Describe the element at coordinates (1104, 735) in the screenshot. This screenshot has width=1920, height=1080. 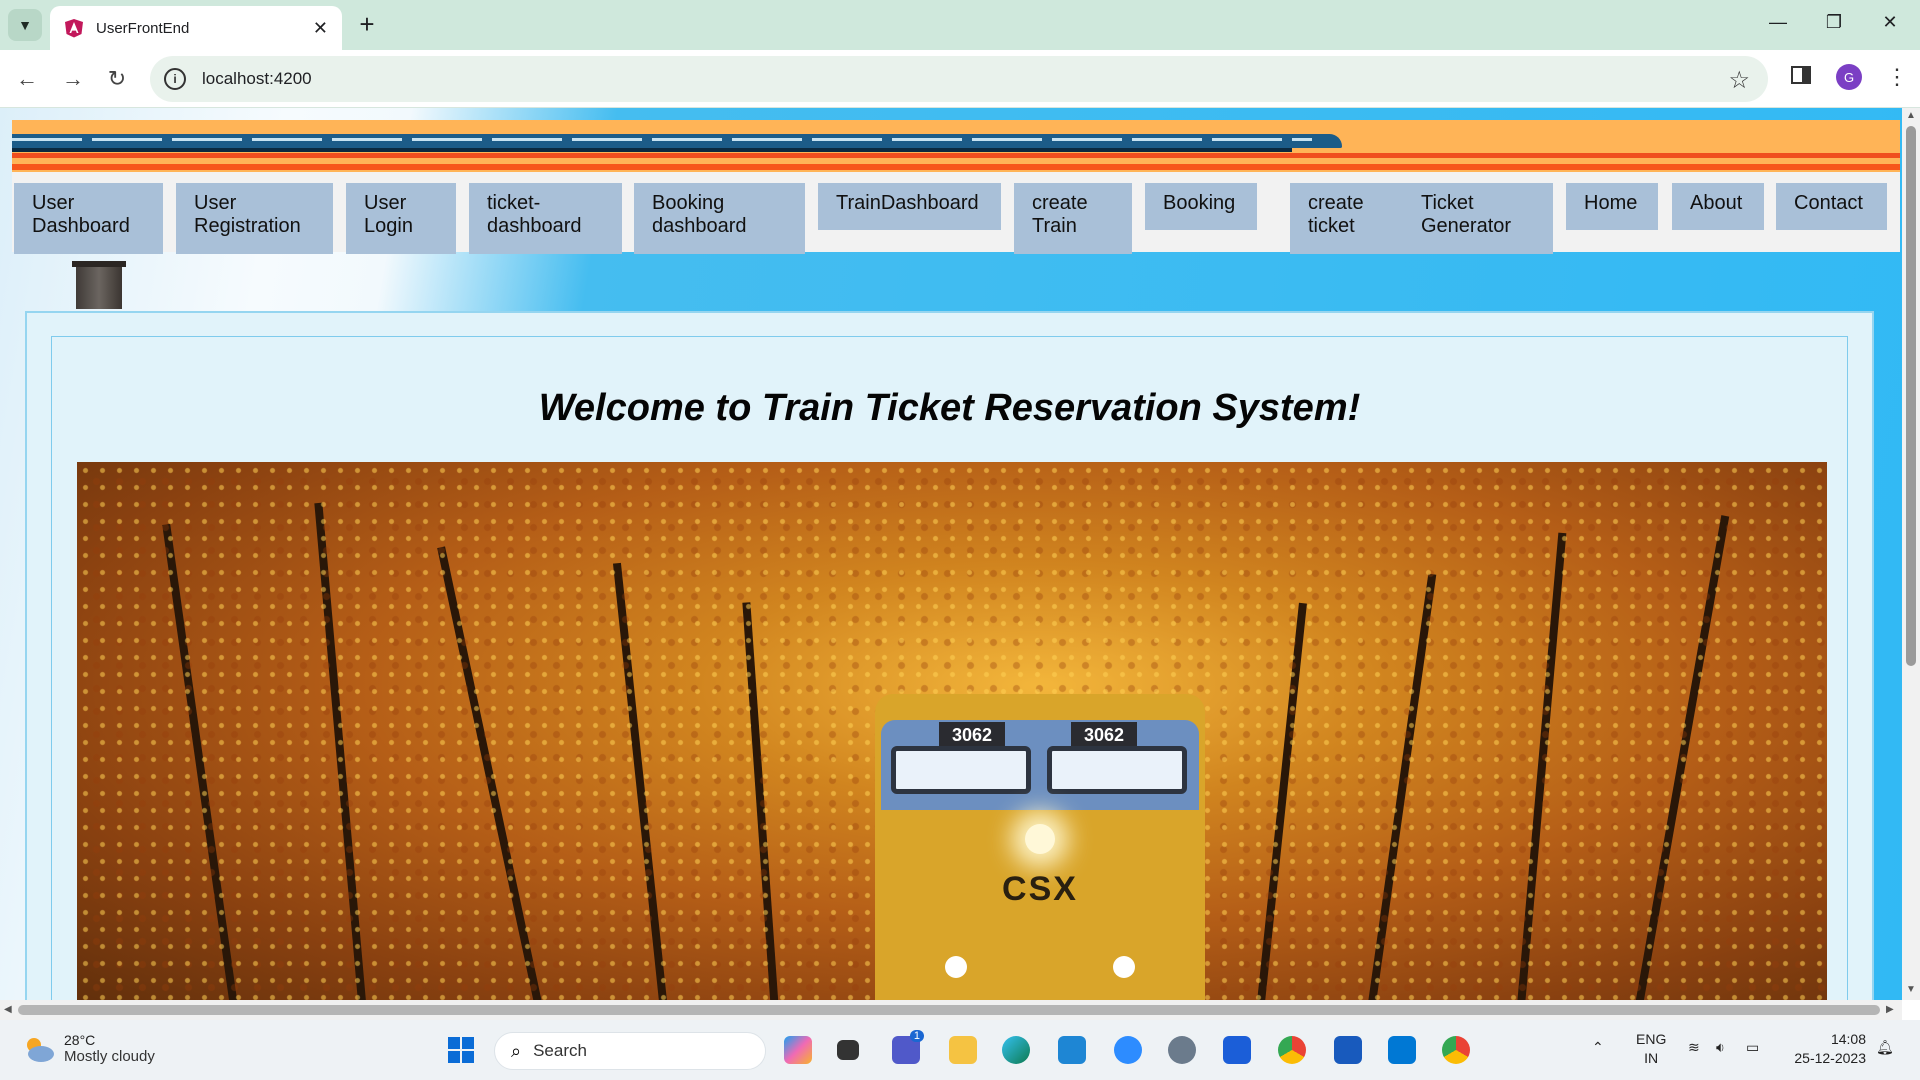
I see `locomotive-number-right: 3062` at that location.